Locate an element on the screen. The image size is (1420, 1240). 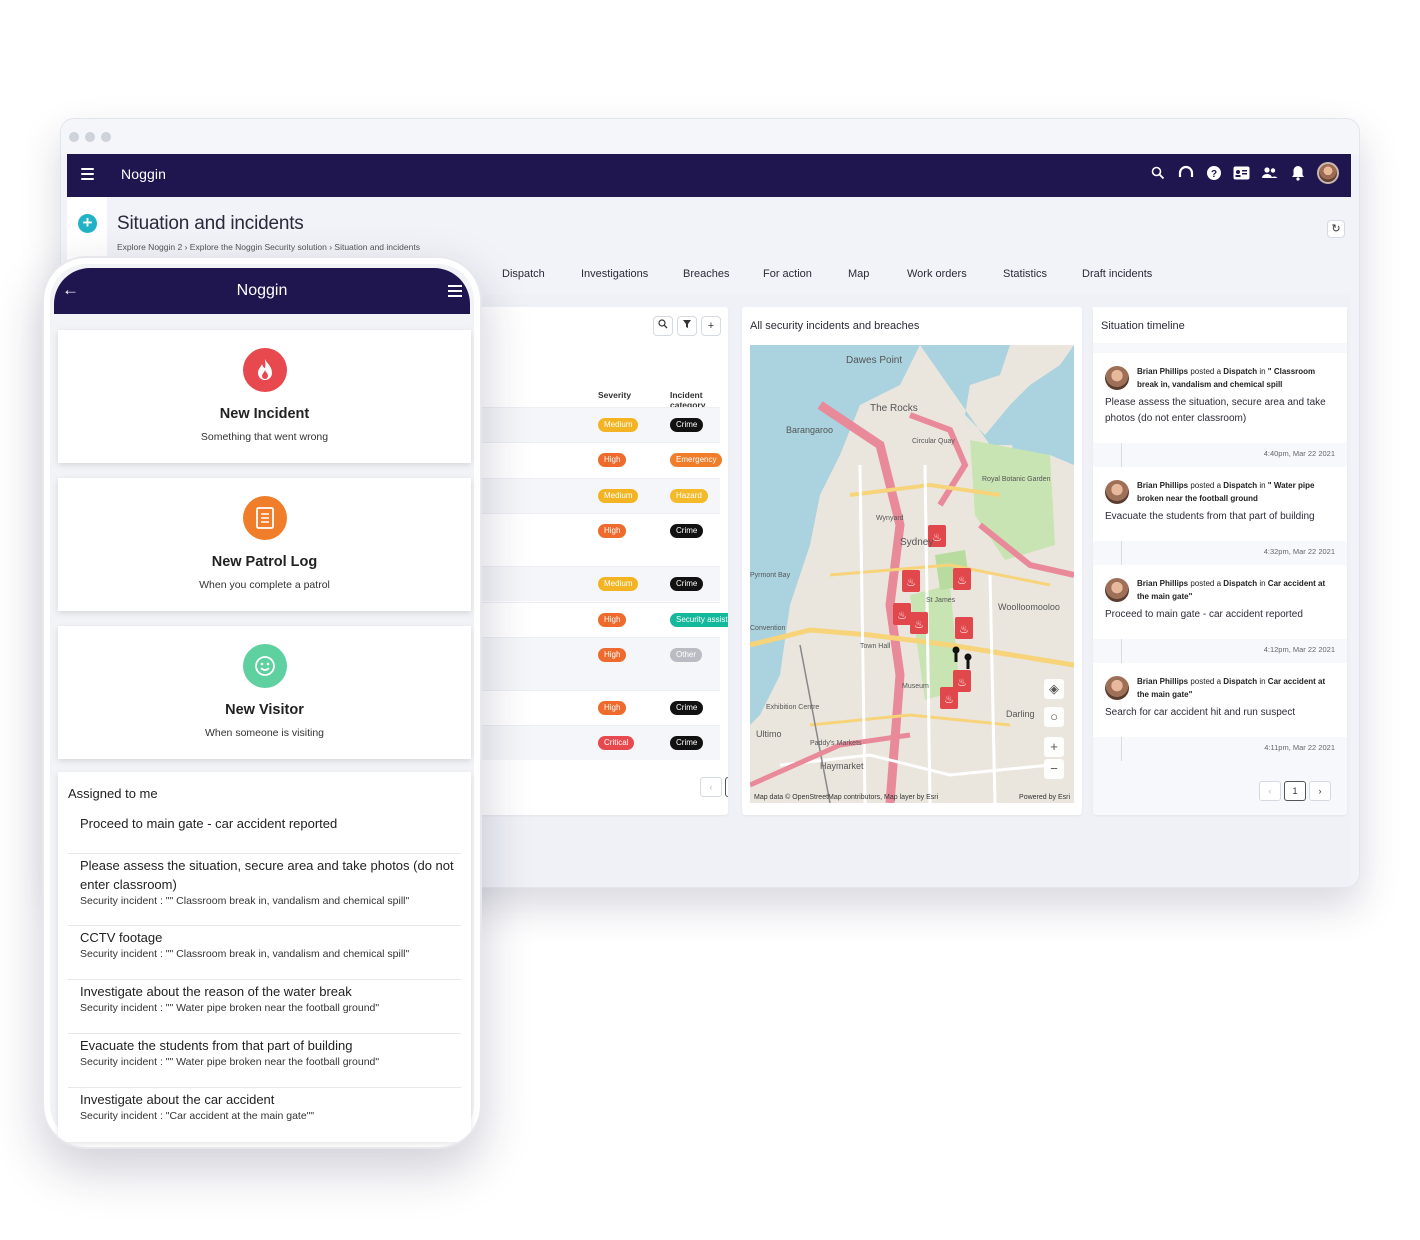
mobile-menu-icon is located at coordinates (455, 292).